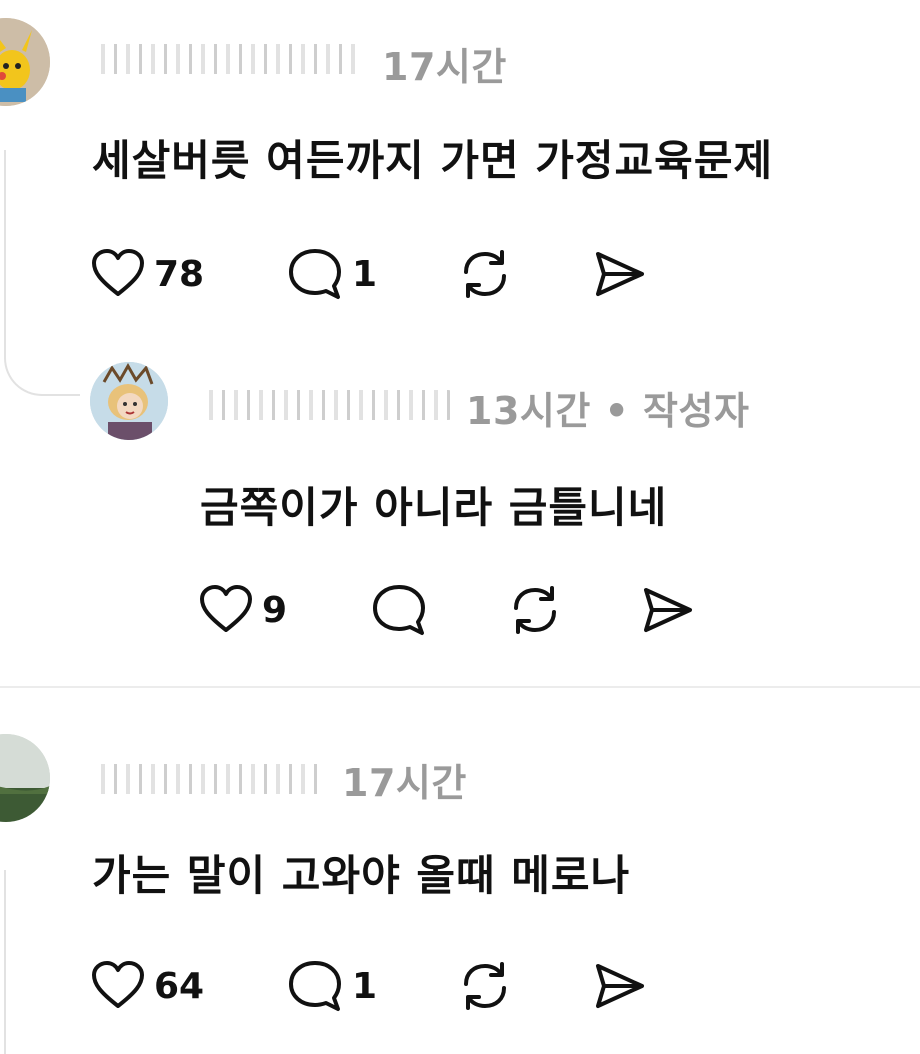 This screenshot has height=1054, width=920. Describe the element at coordinates (361, 875) in the screenshot. I see `comment-text: 가는 말이 고와야 올때 메로나` at that location.